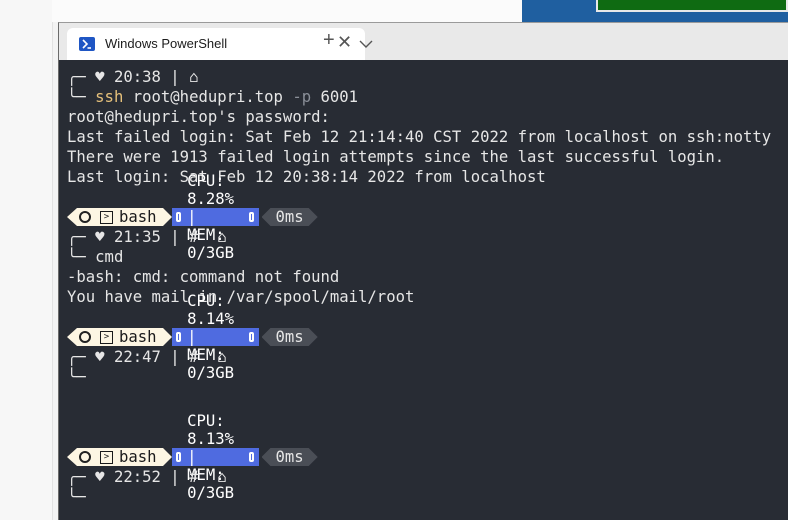  I want to click on prompt-time: 22:47, so click(137, 357).